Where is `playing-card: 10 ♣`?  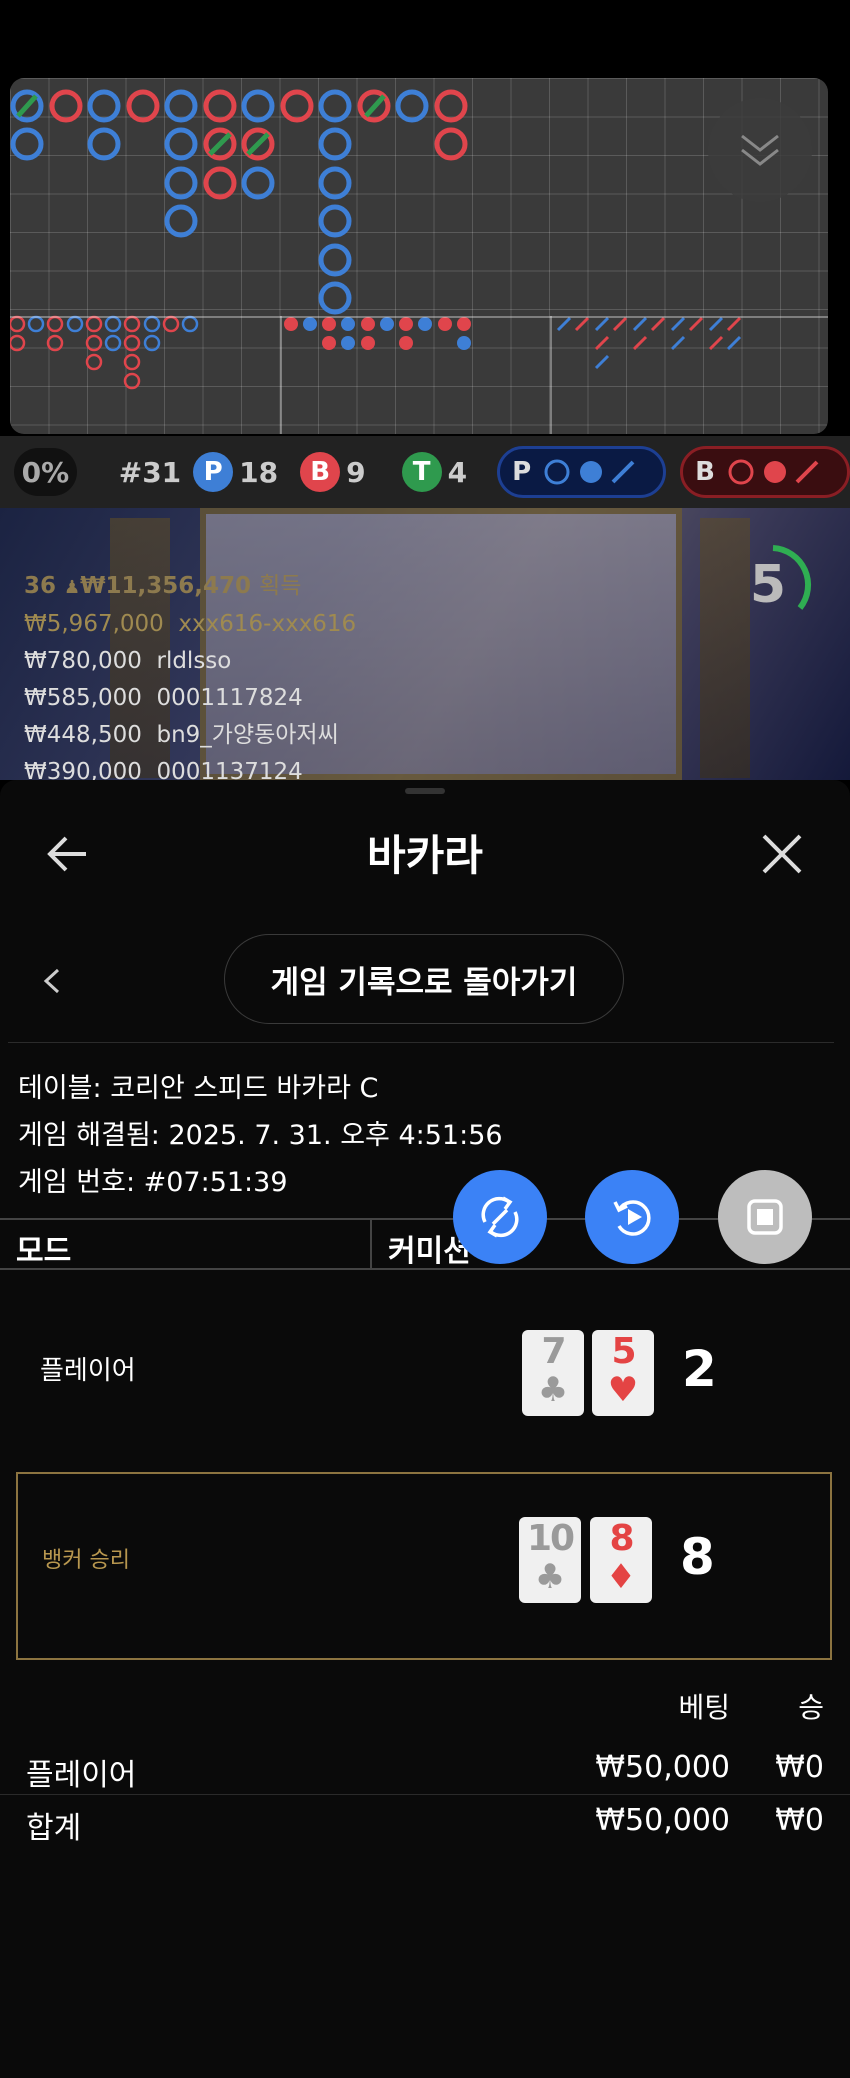 playing-card: 10 ♣ is located at coordinates (550, 1560).